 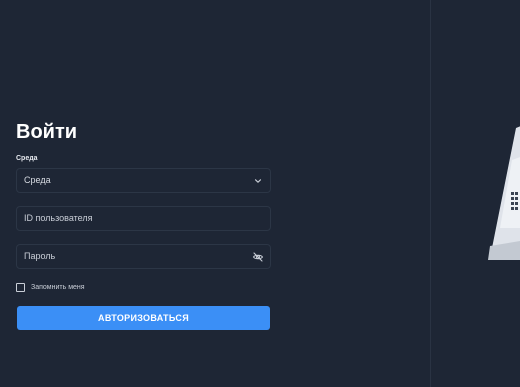 What do you see at coordinates (37, 180) in the screenshot?
I see `environment-select-value: Среда` at bounding box center [37, 180].